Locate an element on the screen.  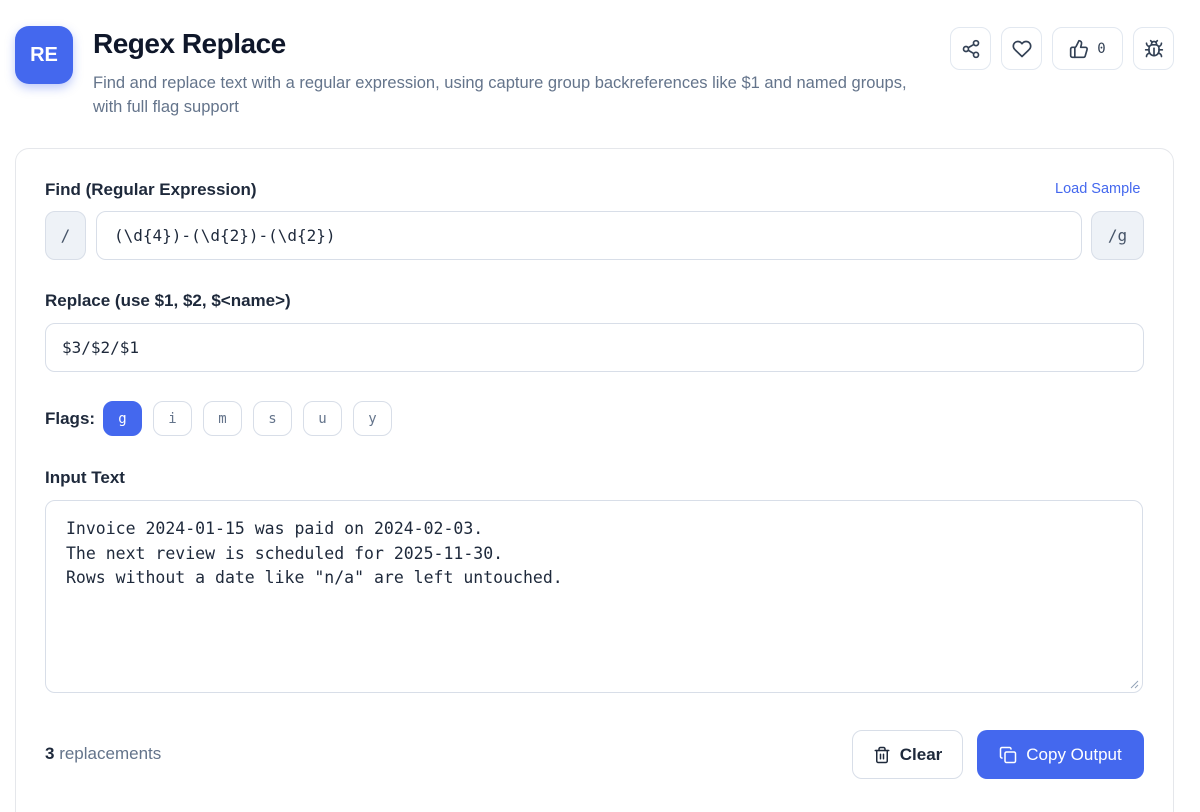
bug-icon is located at coordinates (1153, 48).